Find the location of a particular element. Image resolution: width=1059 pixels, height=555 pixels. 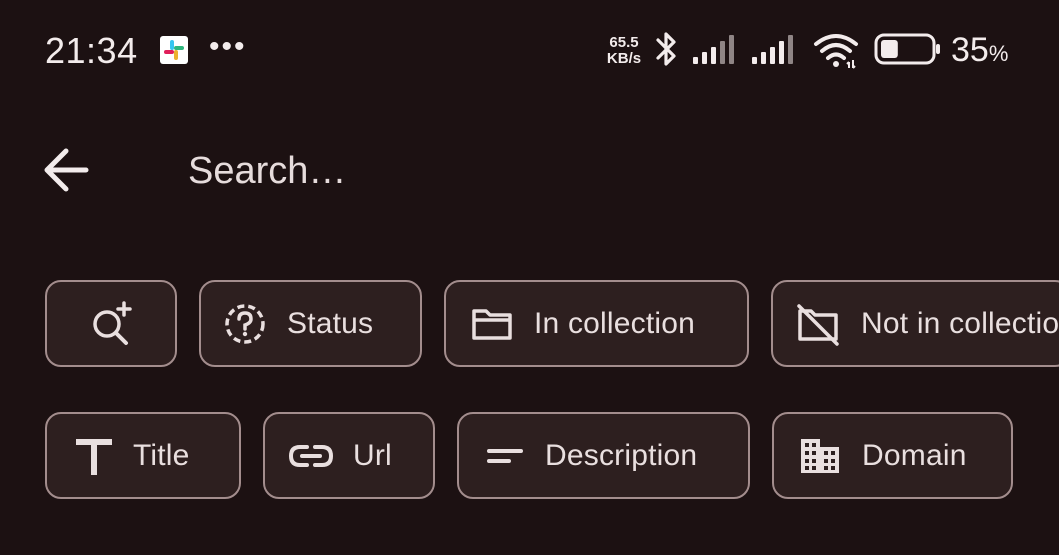

folder-off-icon is located at coordinates (818, 324).